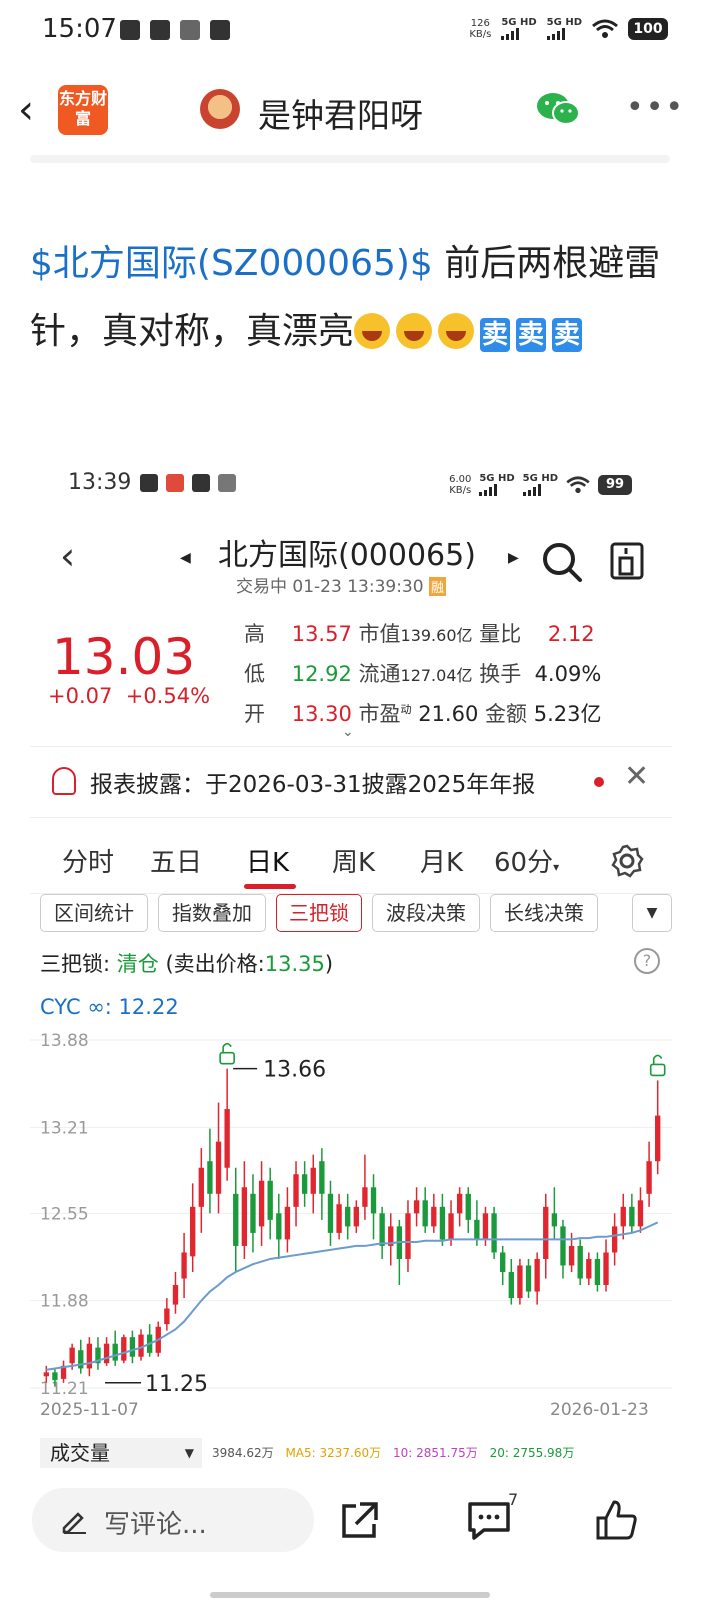 The width and height of the screenshot is (720, 1612). What do you see at coordinates (121, 1453) in the screenshot?
I see `volume-selector: 成交量 ▼` at bounding box center [121, 1453].